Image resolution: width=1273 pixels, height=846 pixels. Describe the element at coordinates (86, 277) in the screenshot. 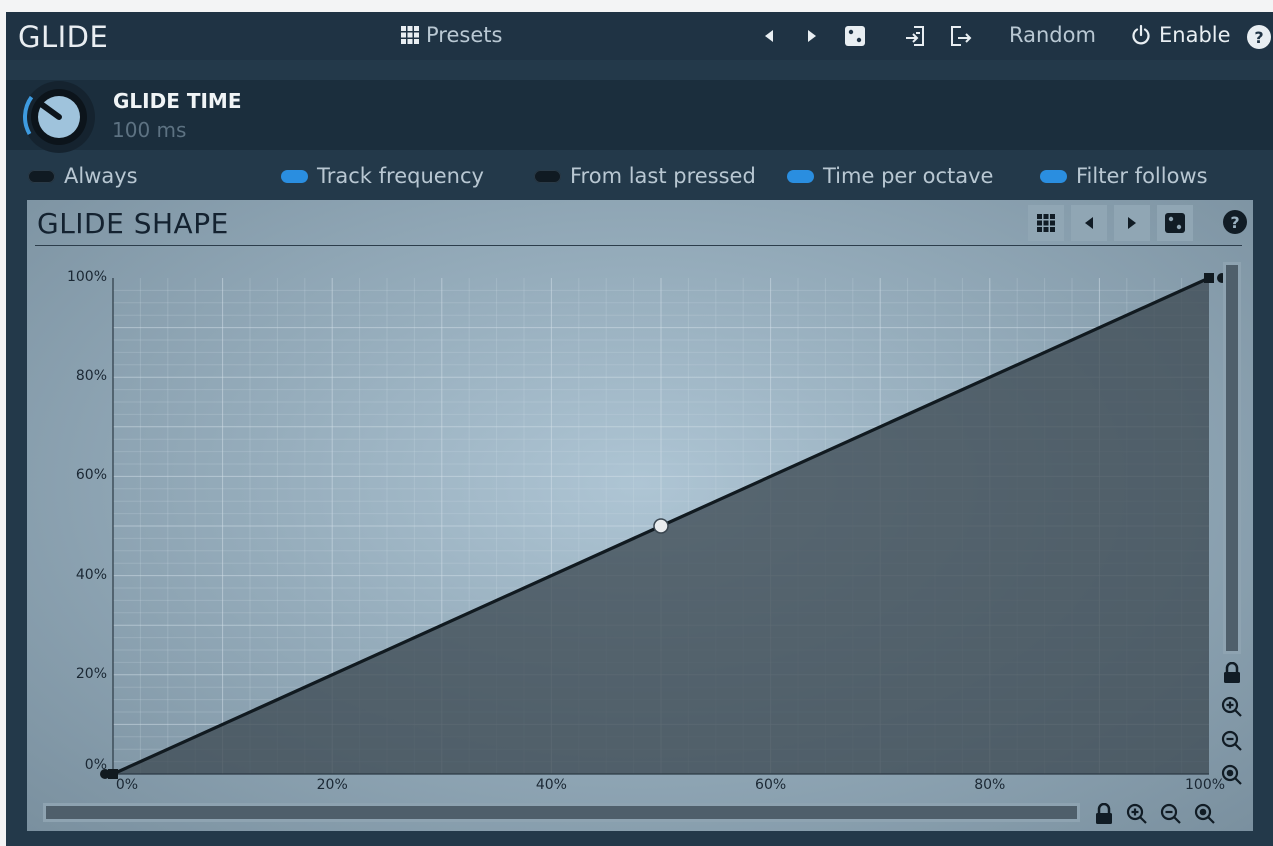

I see `y-tick-label: 100%` at that location.